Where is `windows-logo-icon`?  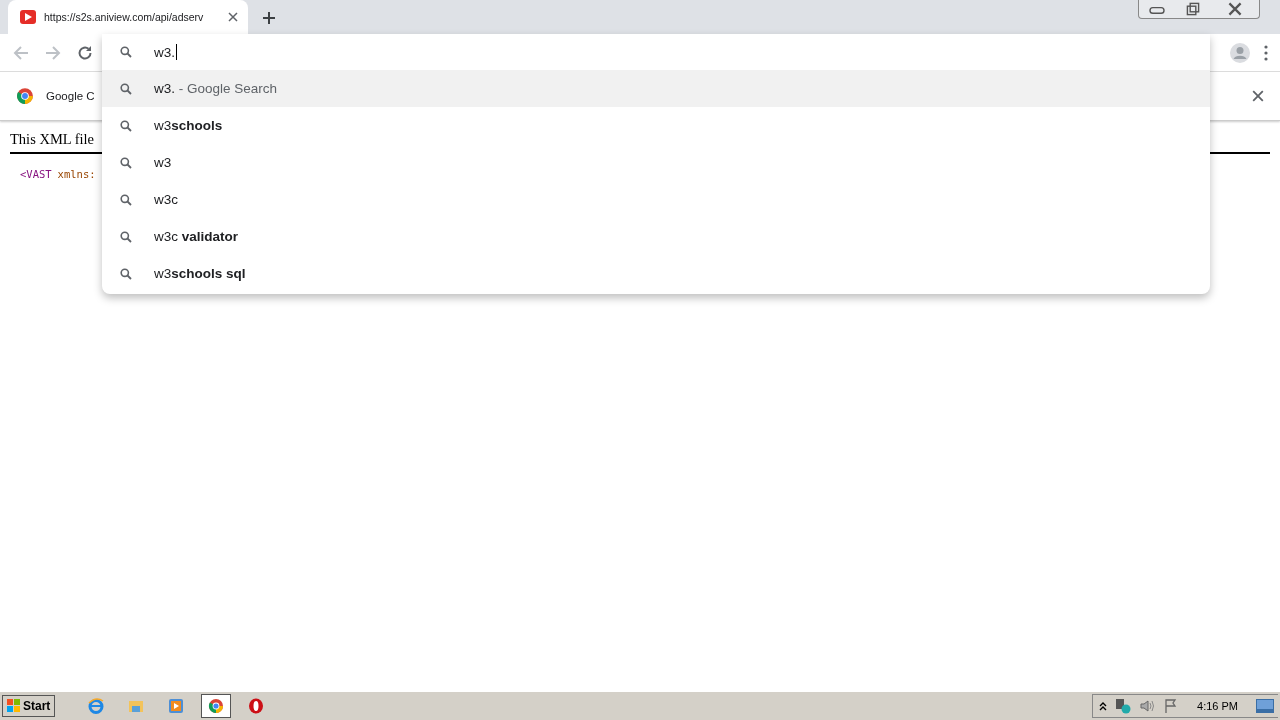
windows-logo-icon is located at coordinates (14, 706).